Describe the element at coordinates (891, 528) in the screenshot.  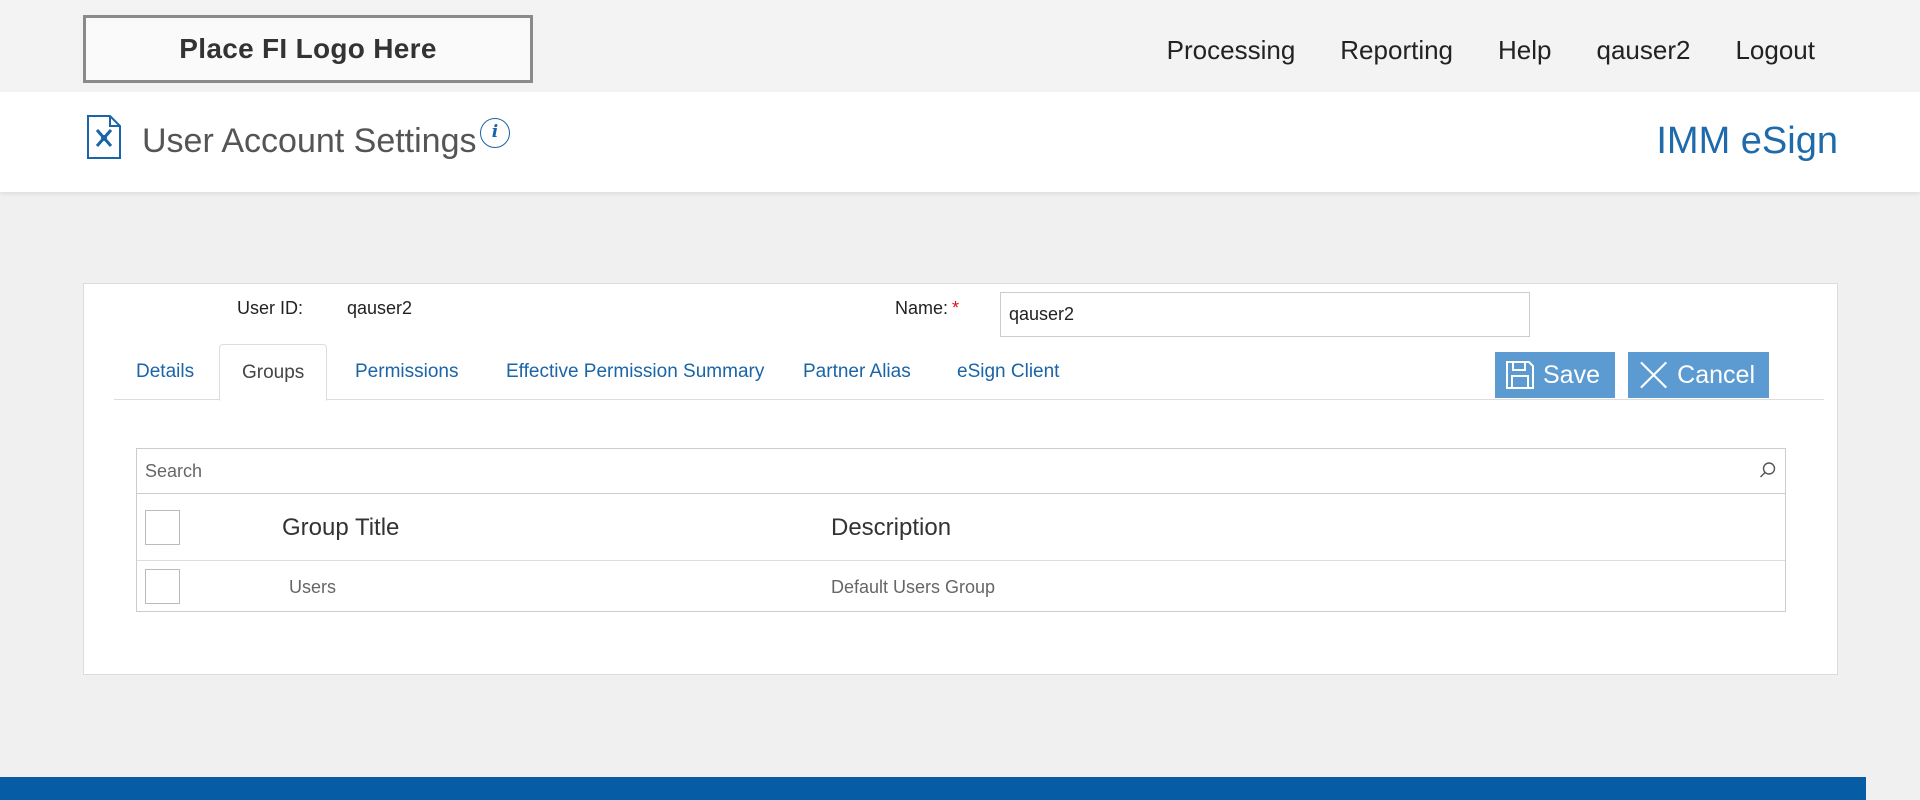
I see `column-header-description: Description` at that location.